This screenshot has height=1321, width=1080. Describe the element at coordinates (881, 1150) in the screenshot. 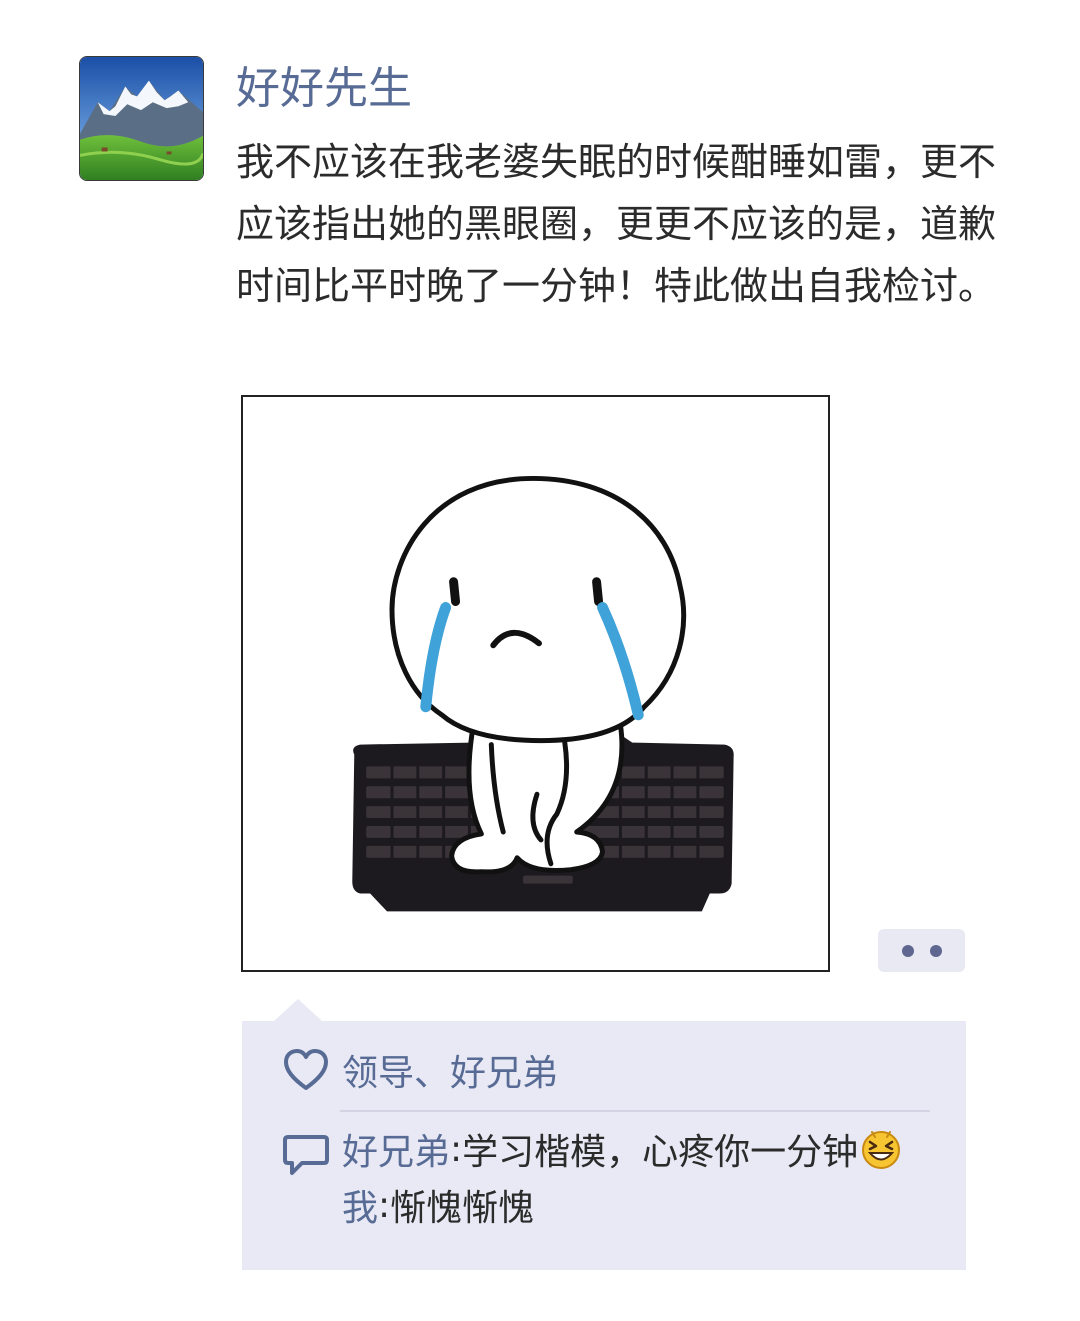

I see `grinning-squint-emoji-icon` at that location.